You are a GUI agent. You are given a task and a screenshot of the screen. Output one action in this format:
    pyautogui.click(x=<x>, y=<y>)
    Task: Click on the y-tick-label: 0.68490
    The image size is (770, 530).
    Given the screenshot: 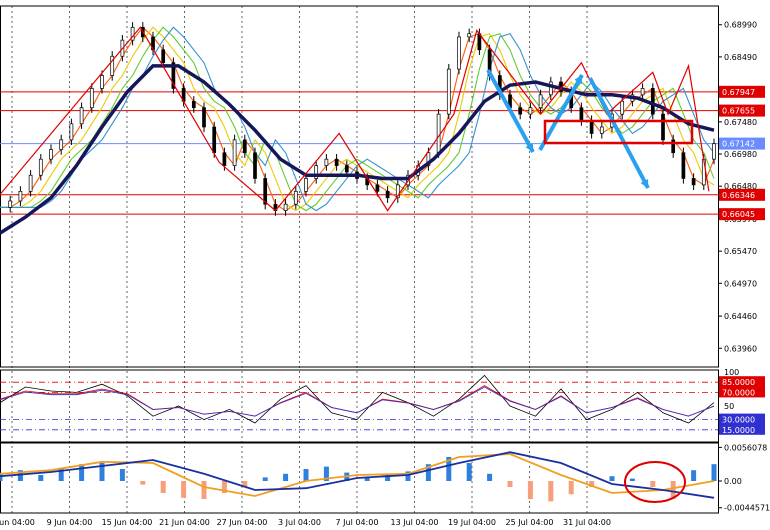 What is the action you would take?
    pyautogui.click(x=740, y=57)
    